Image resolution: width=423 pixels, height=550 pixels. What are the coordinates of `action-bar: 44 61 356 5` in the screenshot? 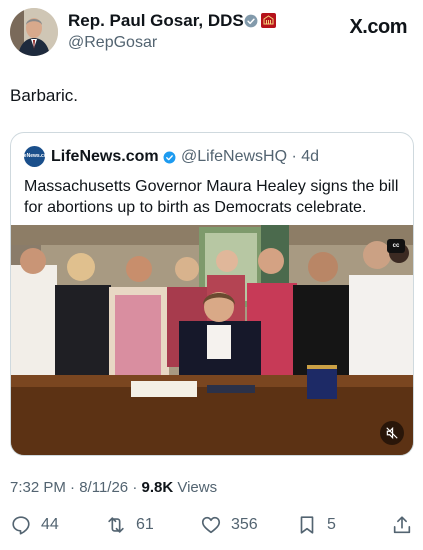 It's located at (211, 525).